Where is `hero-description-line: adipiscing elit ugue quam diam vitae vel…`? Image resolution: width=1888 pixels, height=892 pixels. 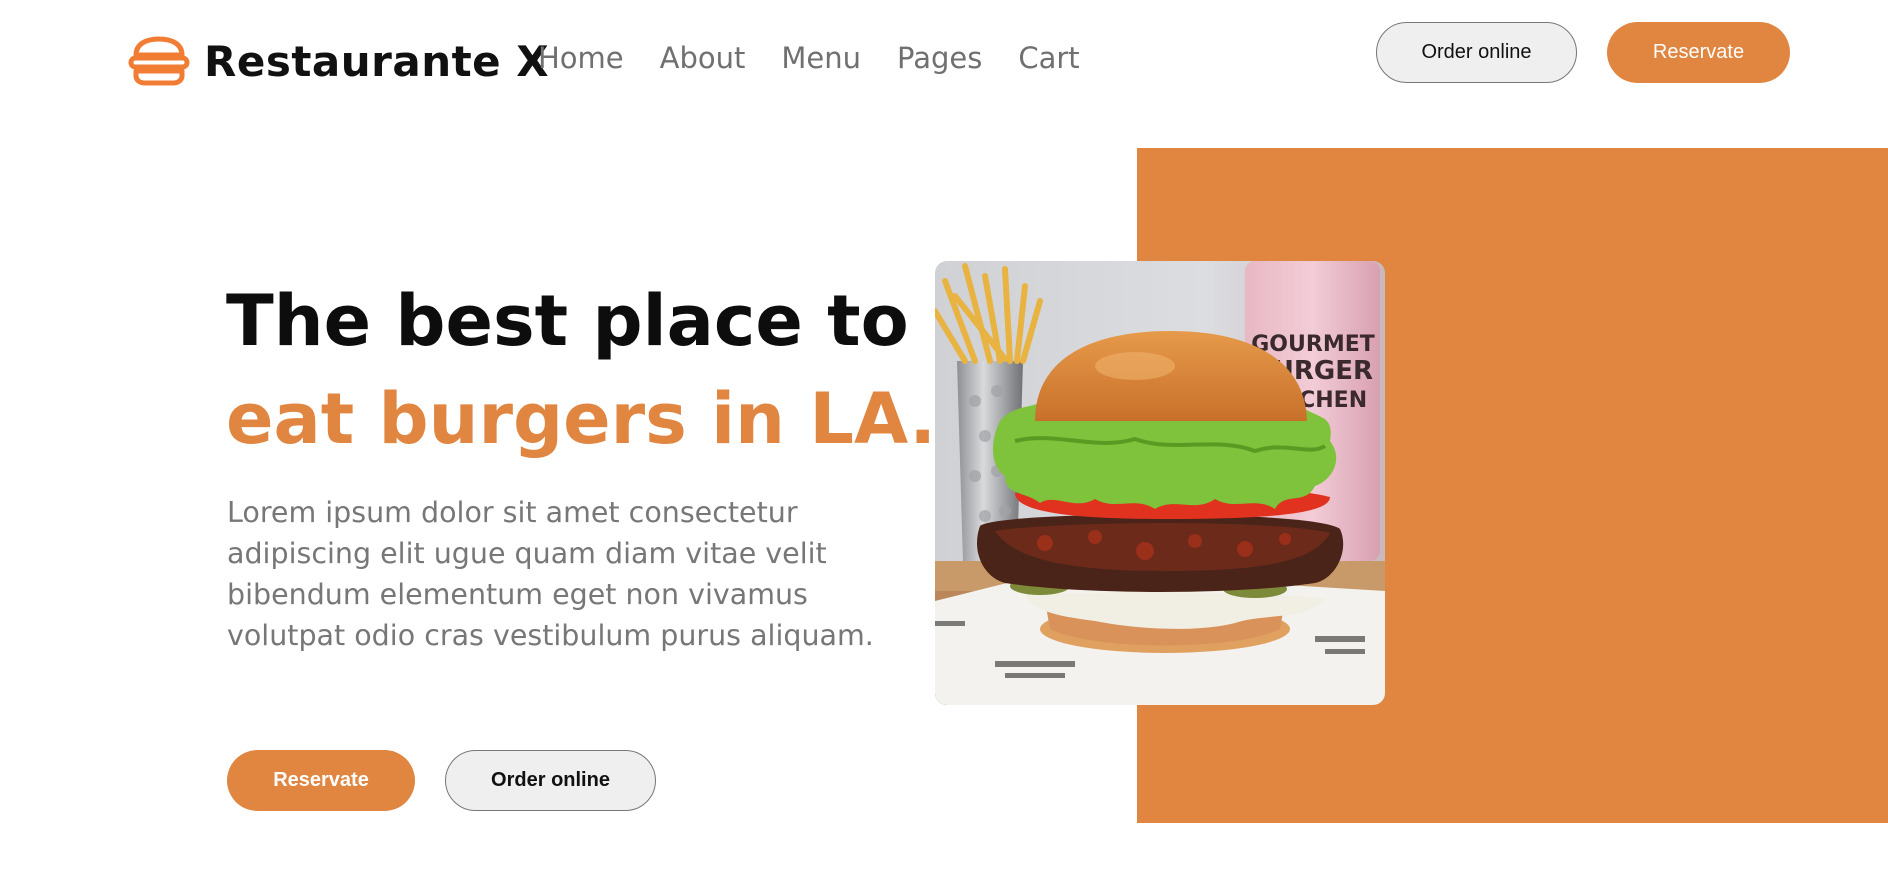 hero-description-line: adipiscing elit ugue quam diam vitae vel… is located at coordinates (527, 553).